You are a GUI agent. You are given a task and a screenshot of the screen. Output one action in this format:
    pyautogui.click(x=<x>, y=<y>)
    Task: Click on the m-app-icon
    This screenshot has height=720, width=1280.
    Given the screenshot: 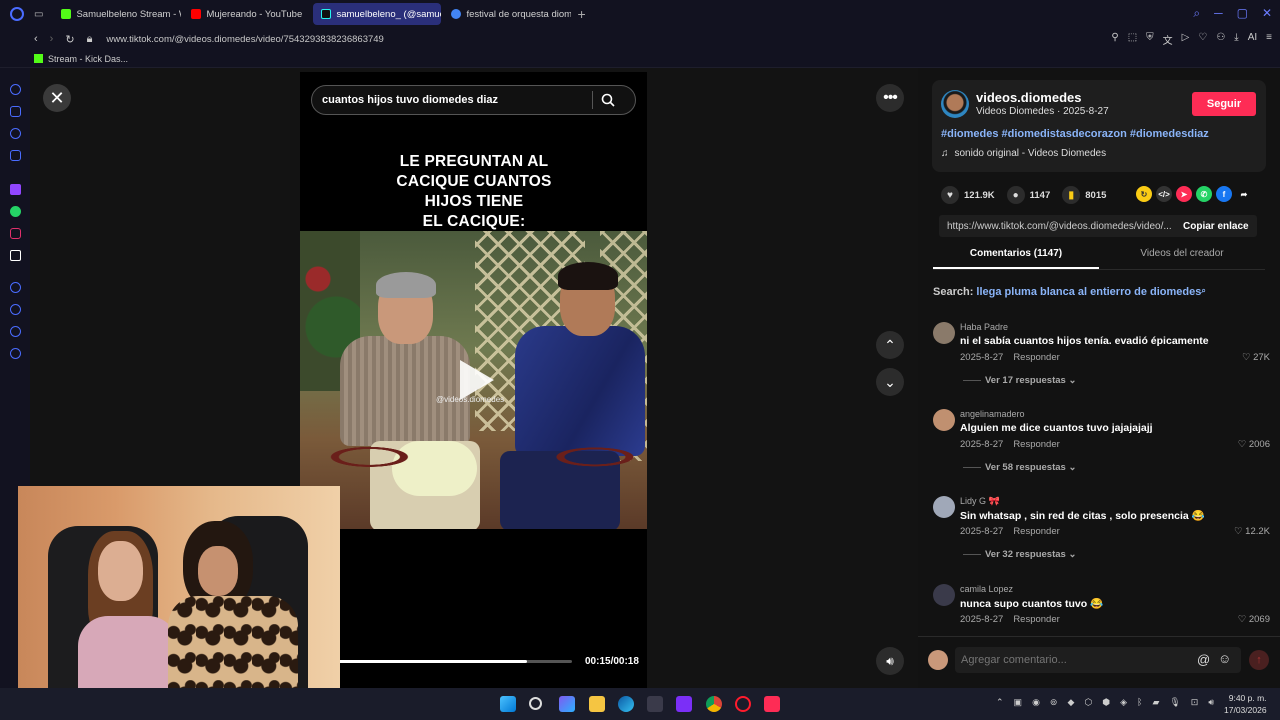 What is the action you would take?
    pyautogui.click(x=15, y=155)
    